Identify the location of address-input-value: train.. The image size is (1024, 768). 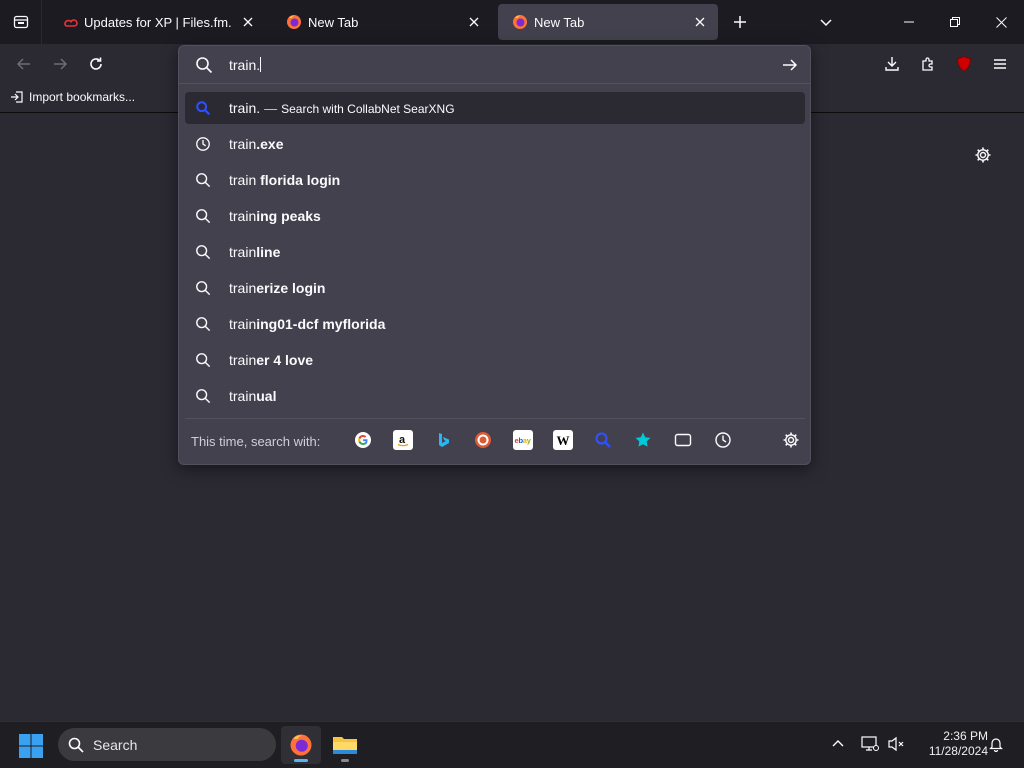
(245, 65).